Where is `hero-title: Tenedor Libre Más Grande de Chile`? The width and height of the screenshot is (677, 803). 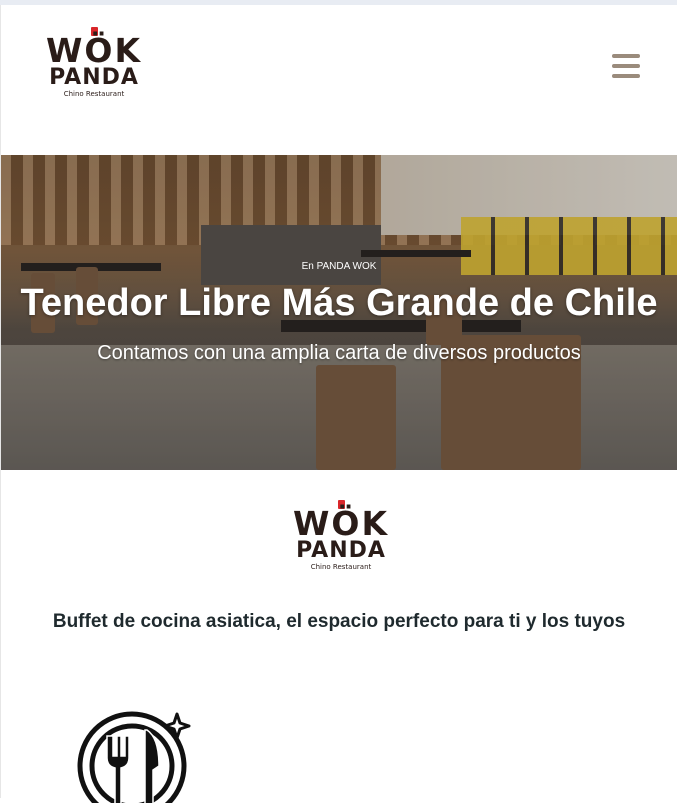
hero-title: Tenedor Libre Más Grande de Chile is located at coordinates (339, 303).